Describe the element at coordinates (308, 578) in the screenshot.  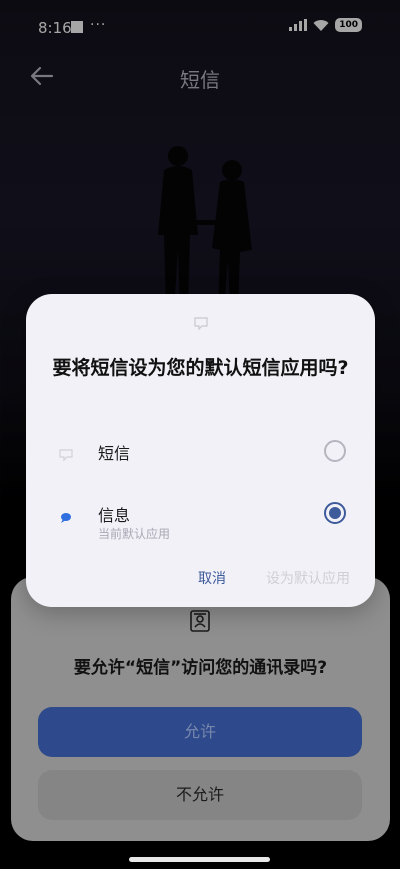
I see `set-default-button: 设为默认应用` at that location.